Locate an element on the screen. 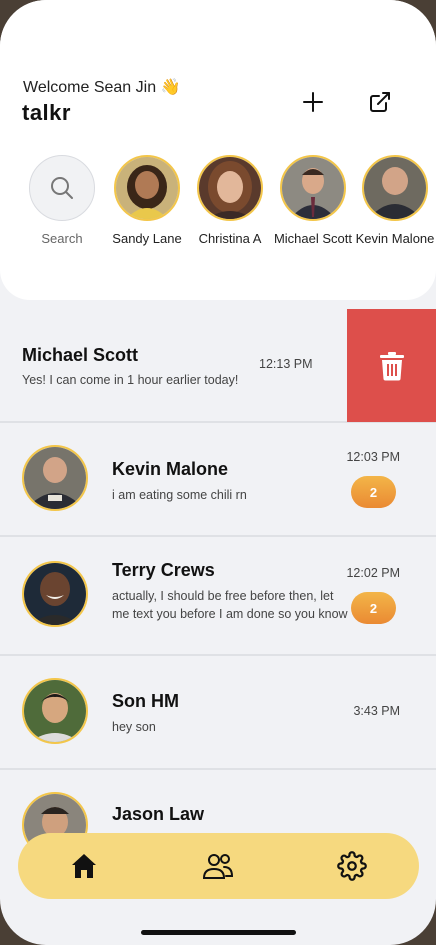 This screenshot has height=945, width=436. story-label: Search is located at coordinates (62, 238).